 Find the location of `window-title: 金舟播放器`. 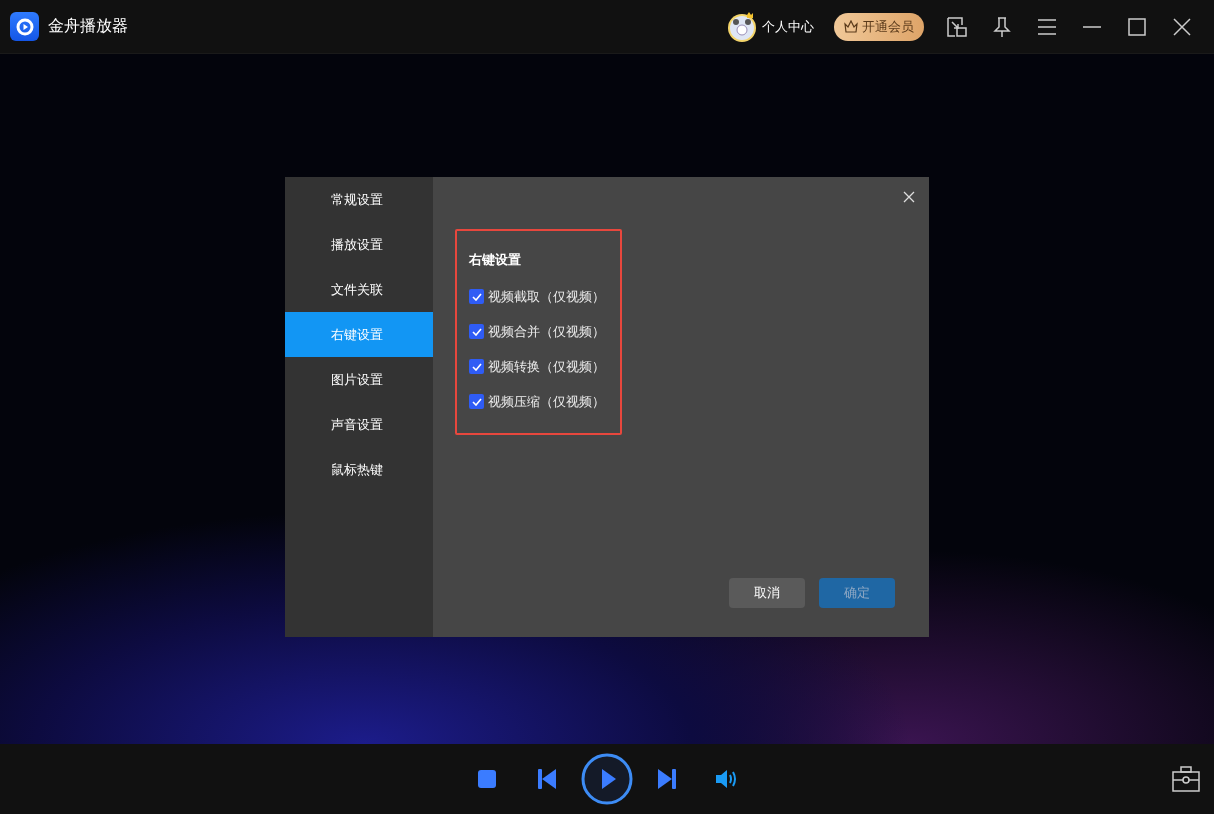

window-title: 金舟播放器 is located at coordinates (88, 26).